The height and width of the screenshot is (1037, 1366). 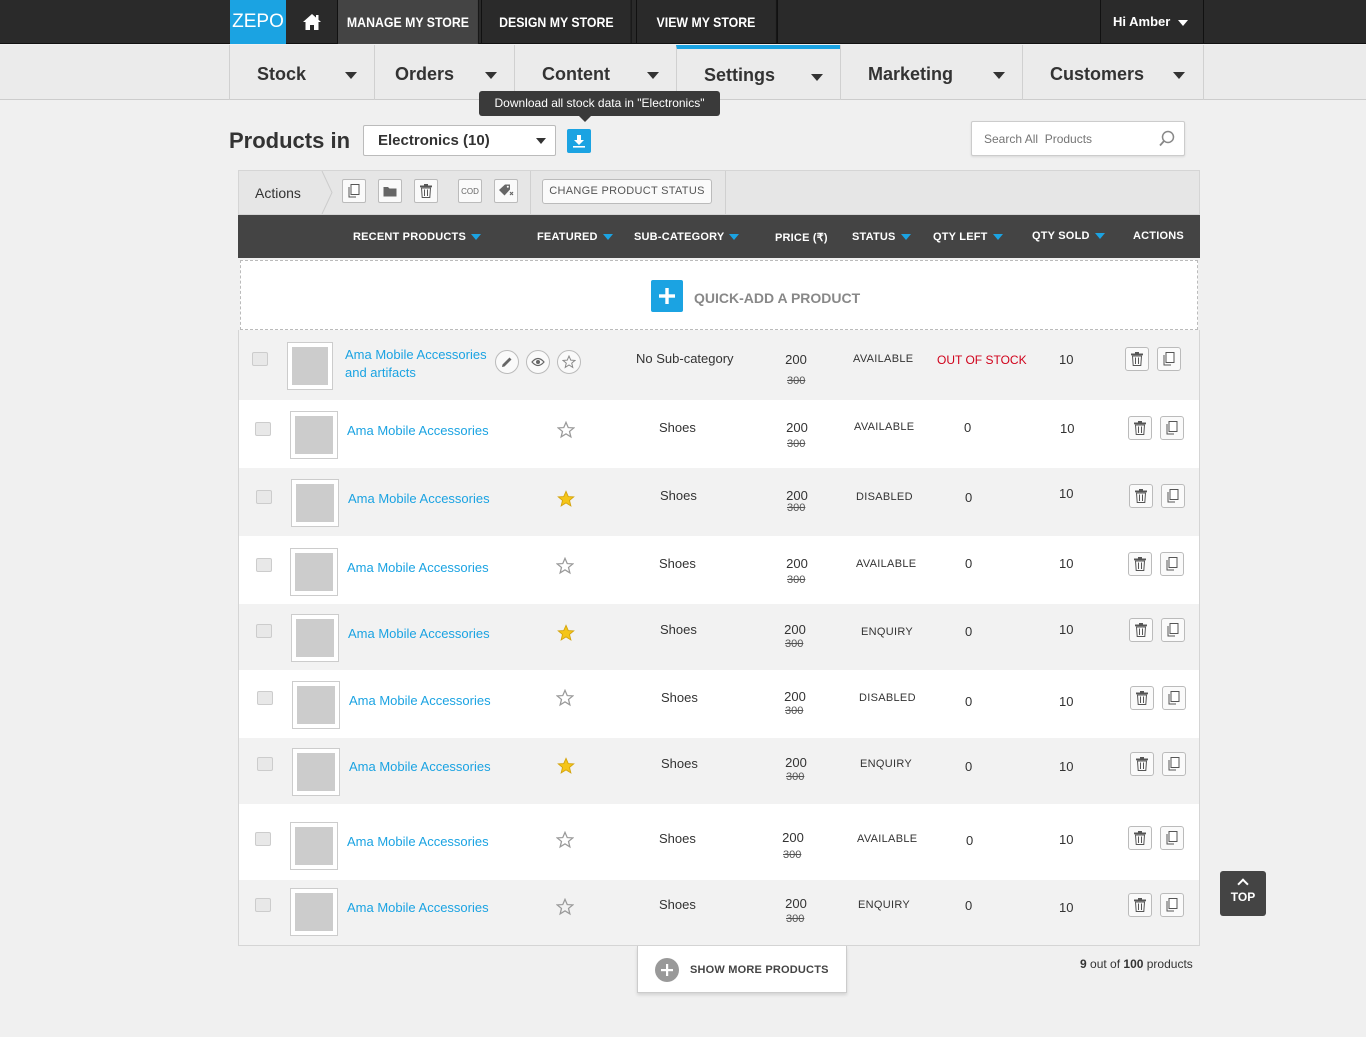 I want to click on tab-stock: Stock, so click(x=302, y=72).